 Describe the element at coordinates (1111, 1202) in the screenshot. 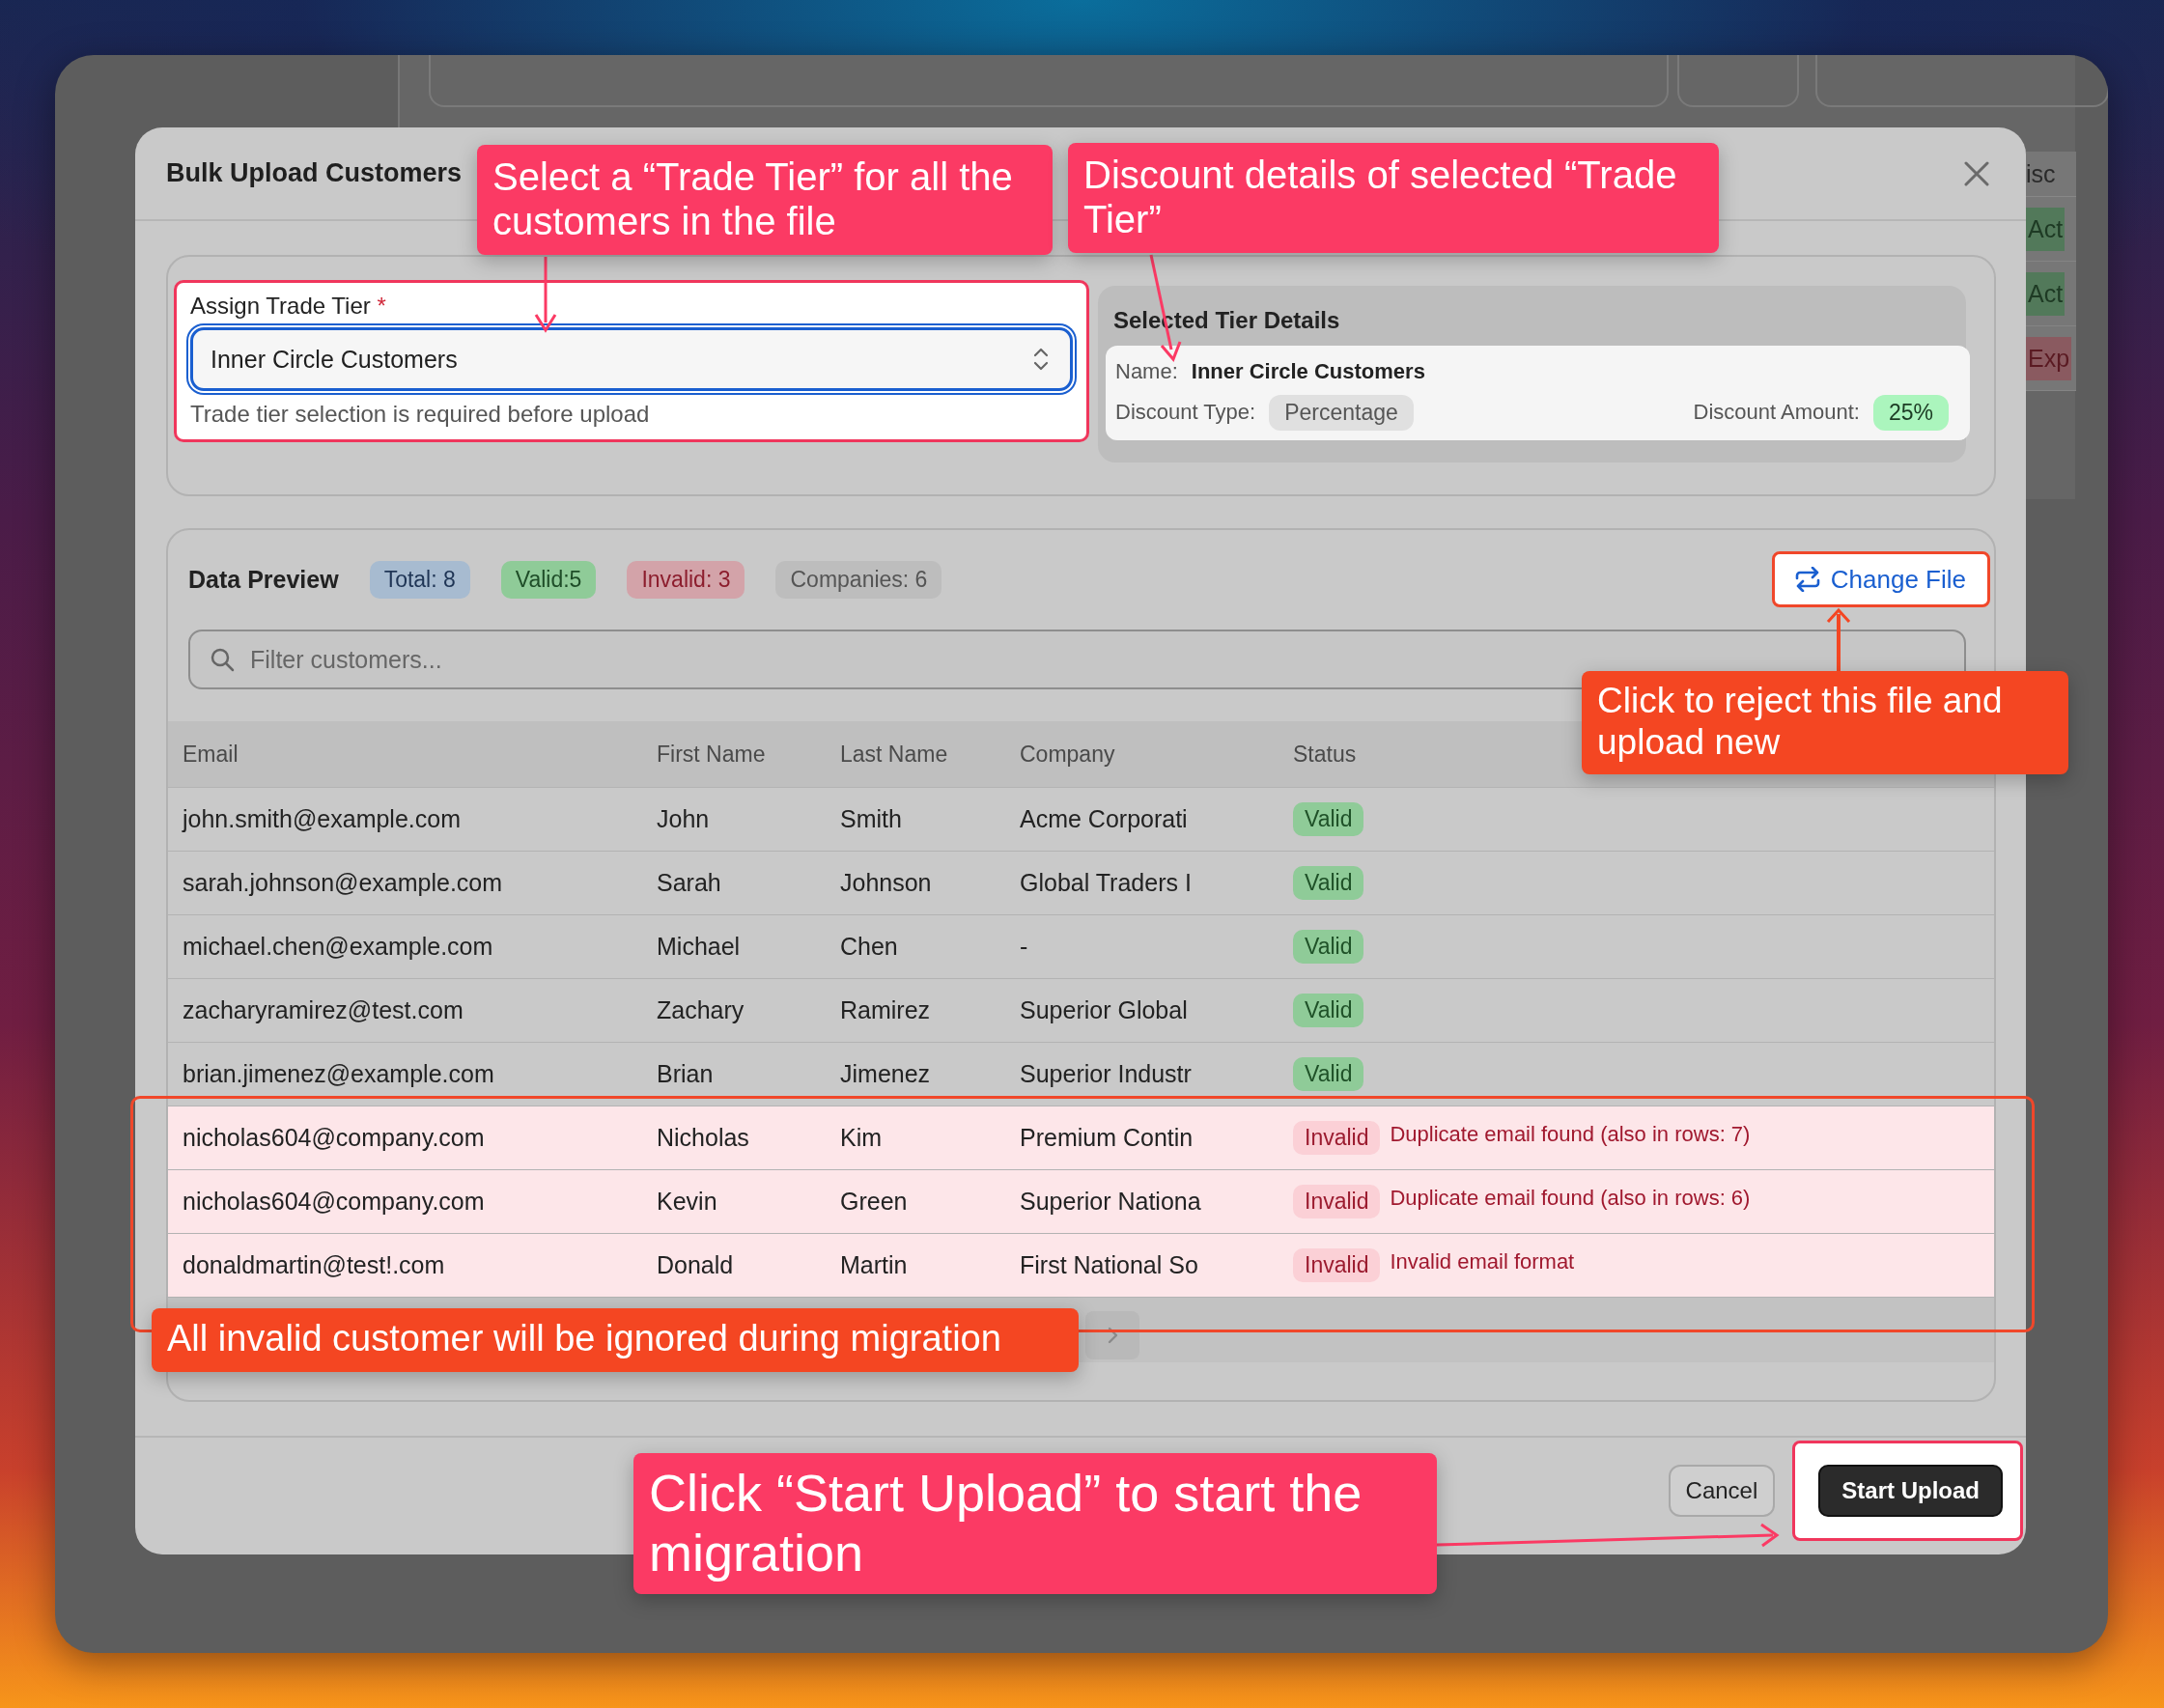

I see `table-cell-text: Superior Nationa` at that location.